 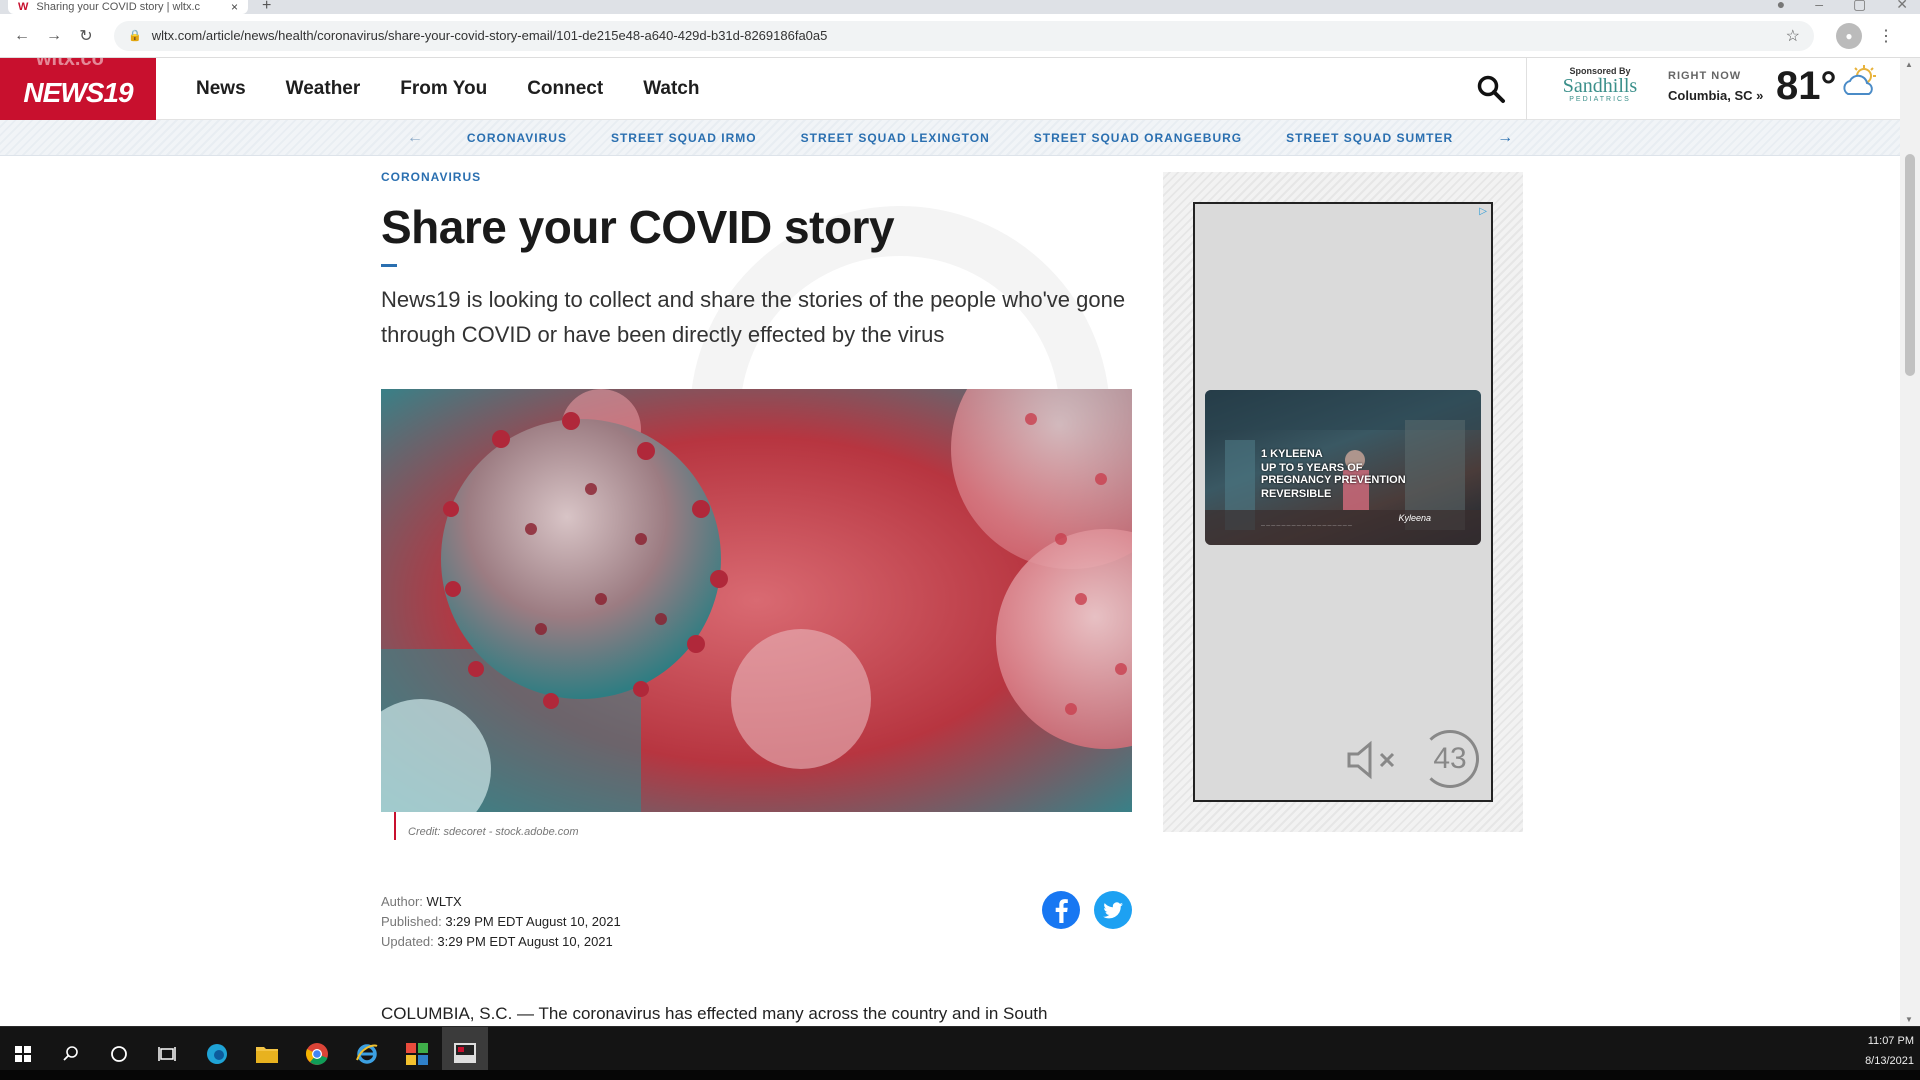 I want to click on system-clock: 11:07 PM 8/13/2021, so click(x=1889, y=1051).